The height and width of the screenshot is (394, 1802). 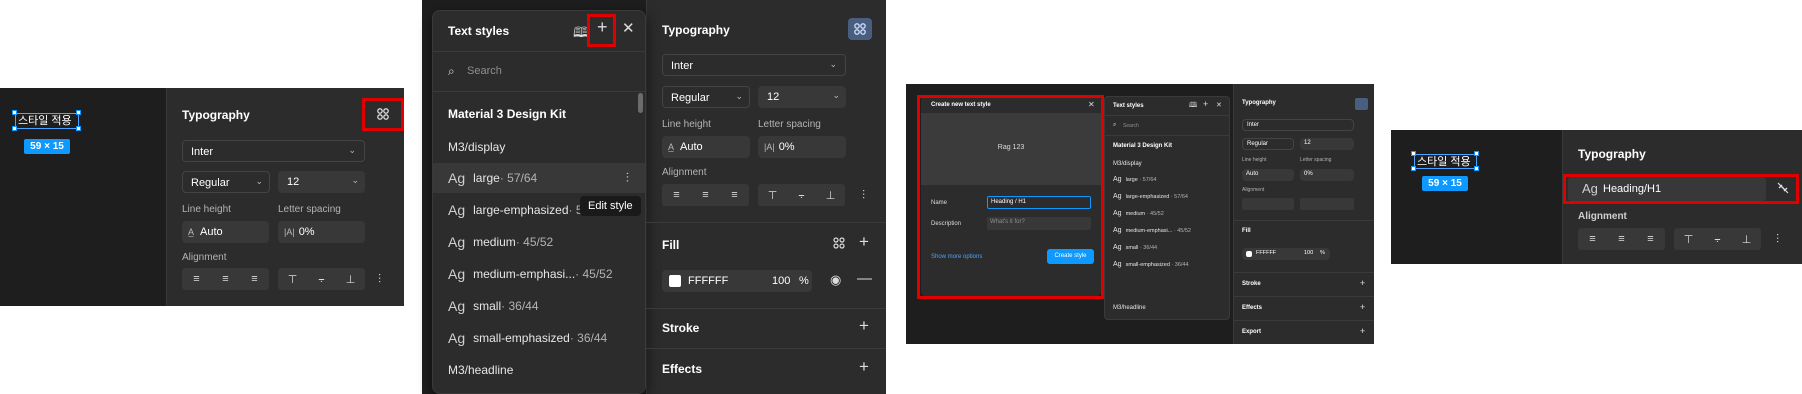 What do you see at coordinates (1268, 175) in the screenshot?
I see `step3-line-height-input: Auto` at bounding box center [1268, 175].